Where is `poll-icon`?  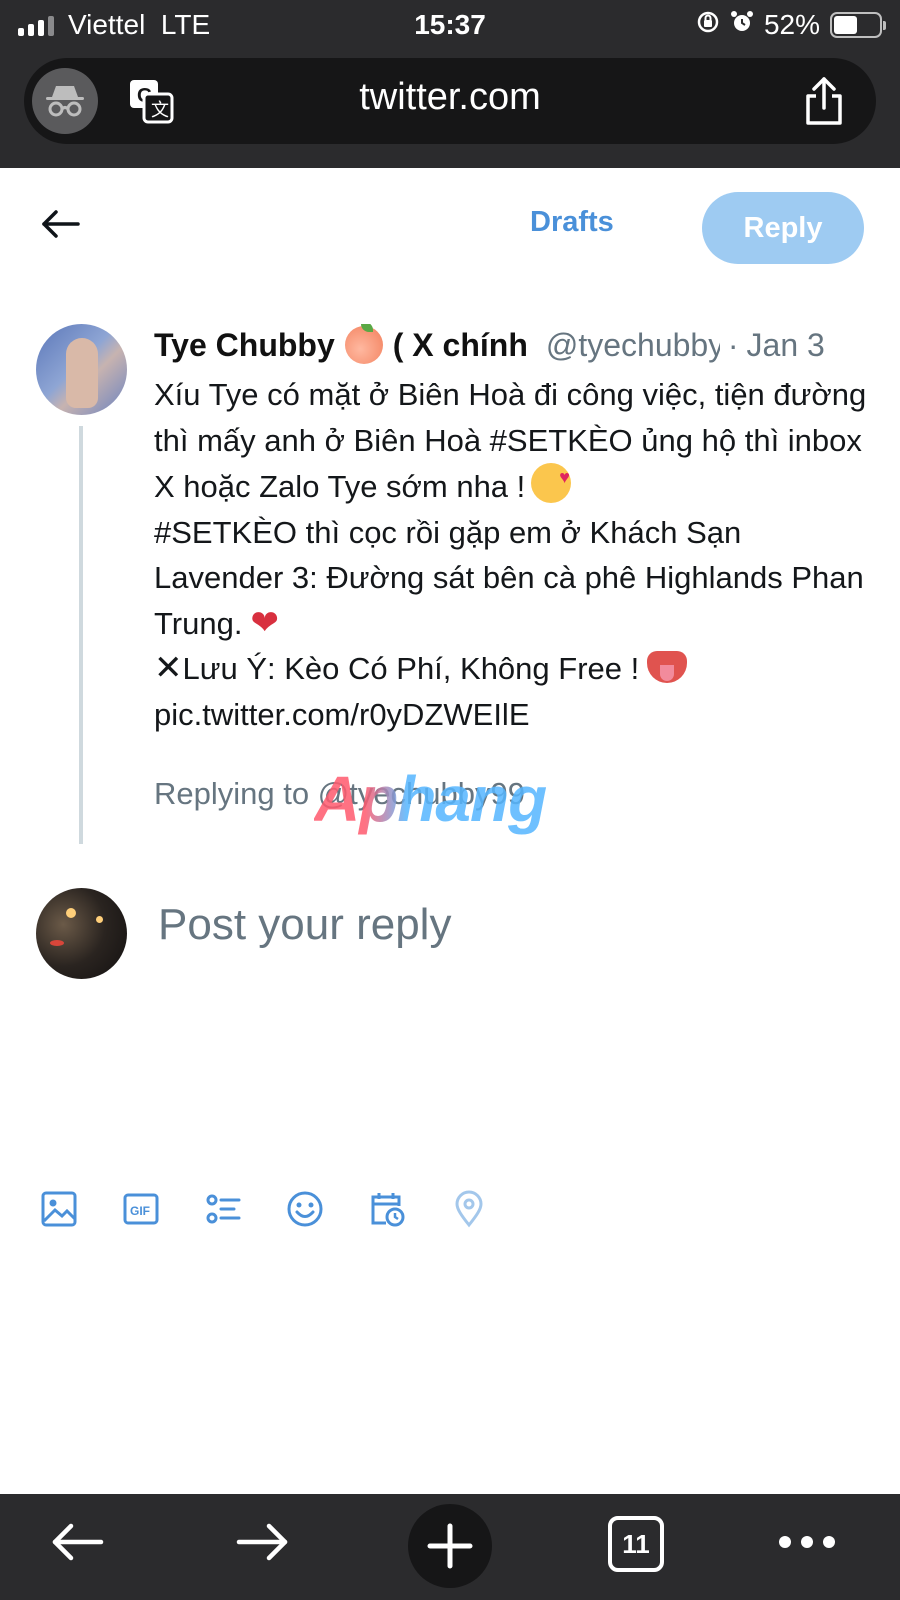 poll-icon is located at coordinates (223, 1209).